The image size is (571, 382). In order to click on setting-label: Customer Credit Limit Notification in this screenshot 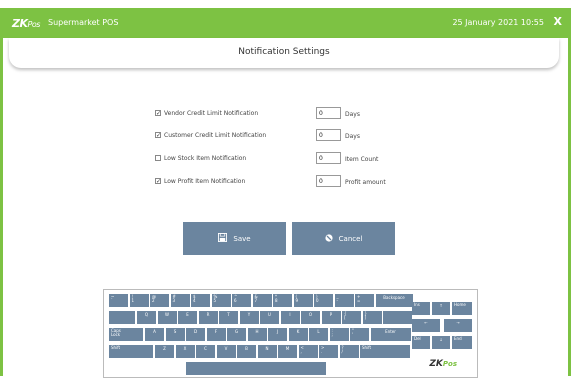, I will do `click(215, 135)`.